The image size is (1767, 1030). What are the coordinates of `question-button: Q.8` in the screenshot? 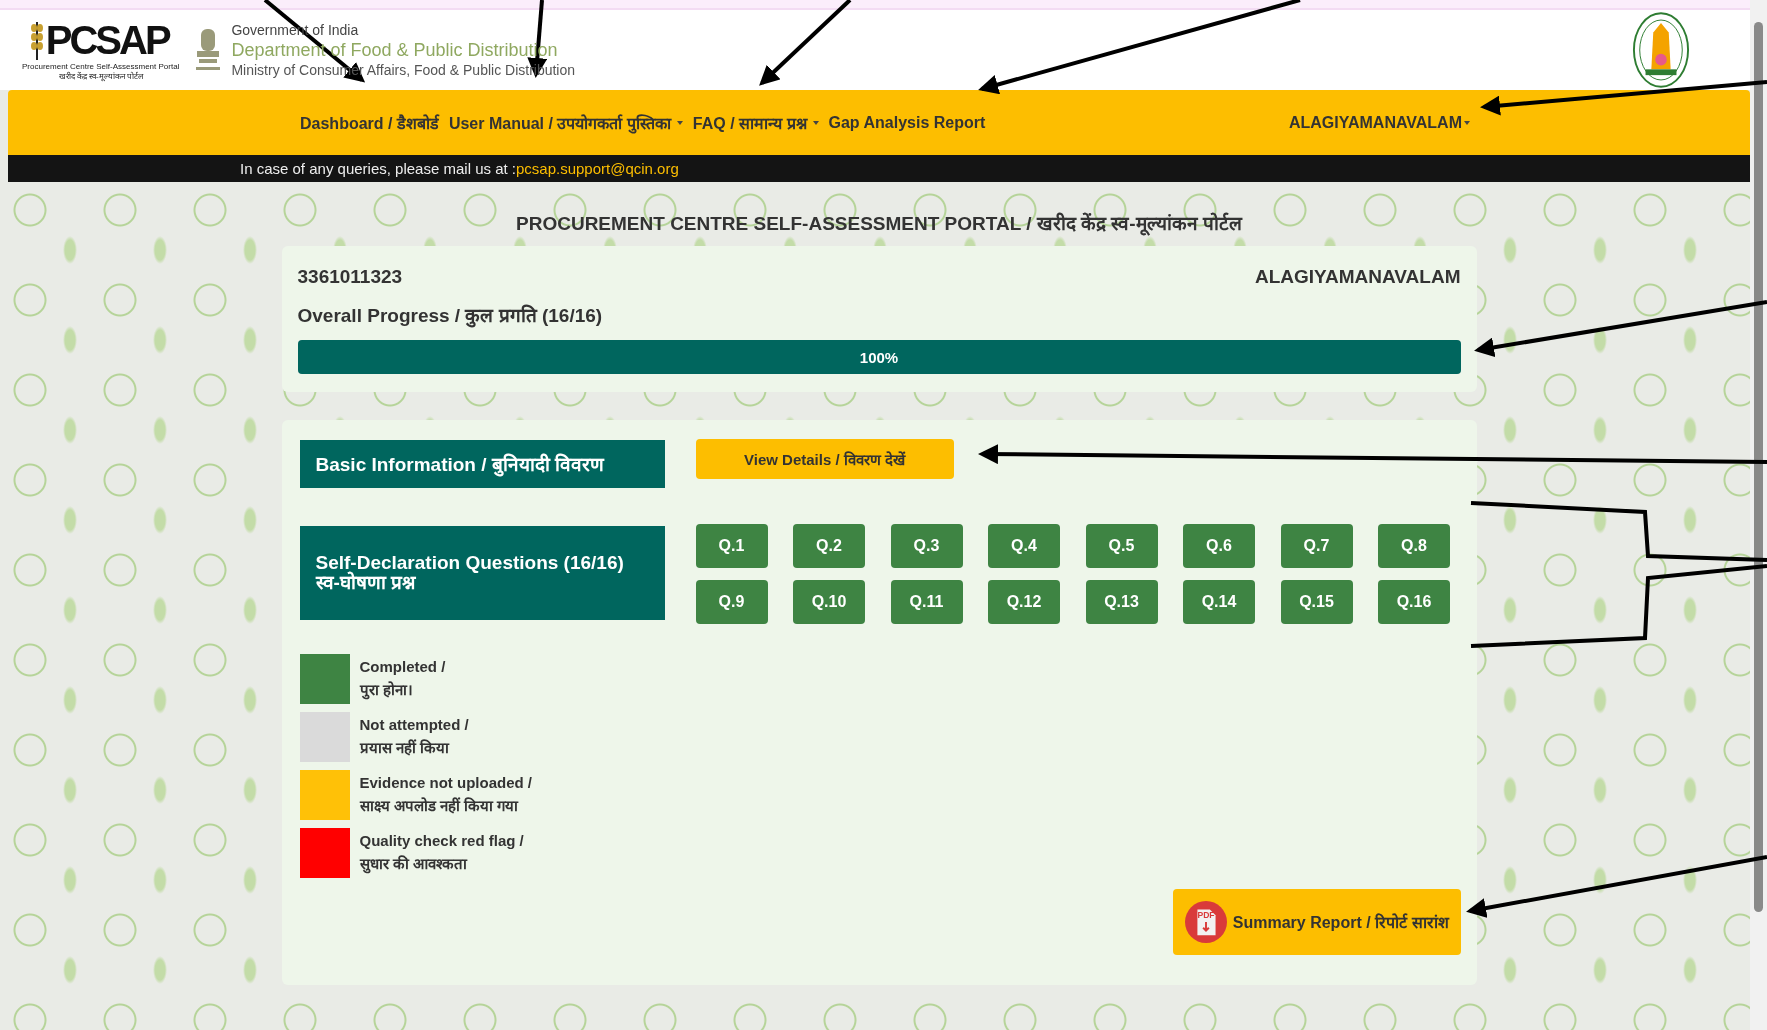 It's located at (1414, 546).